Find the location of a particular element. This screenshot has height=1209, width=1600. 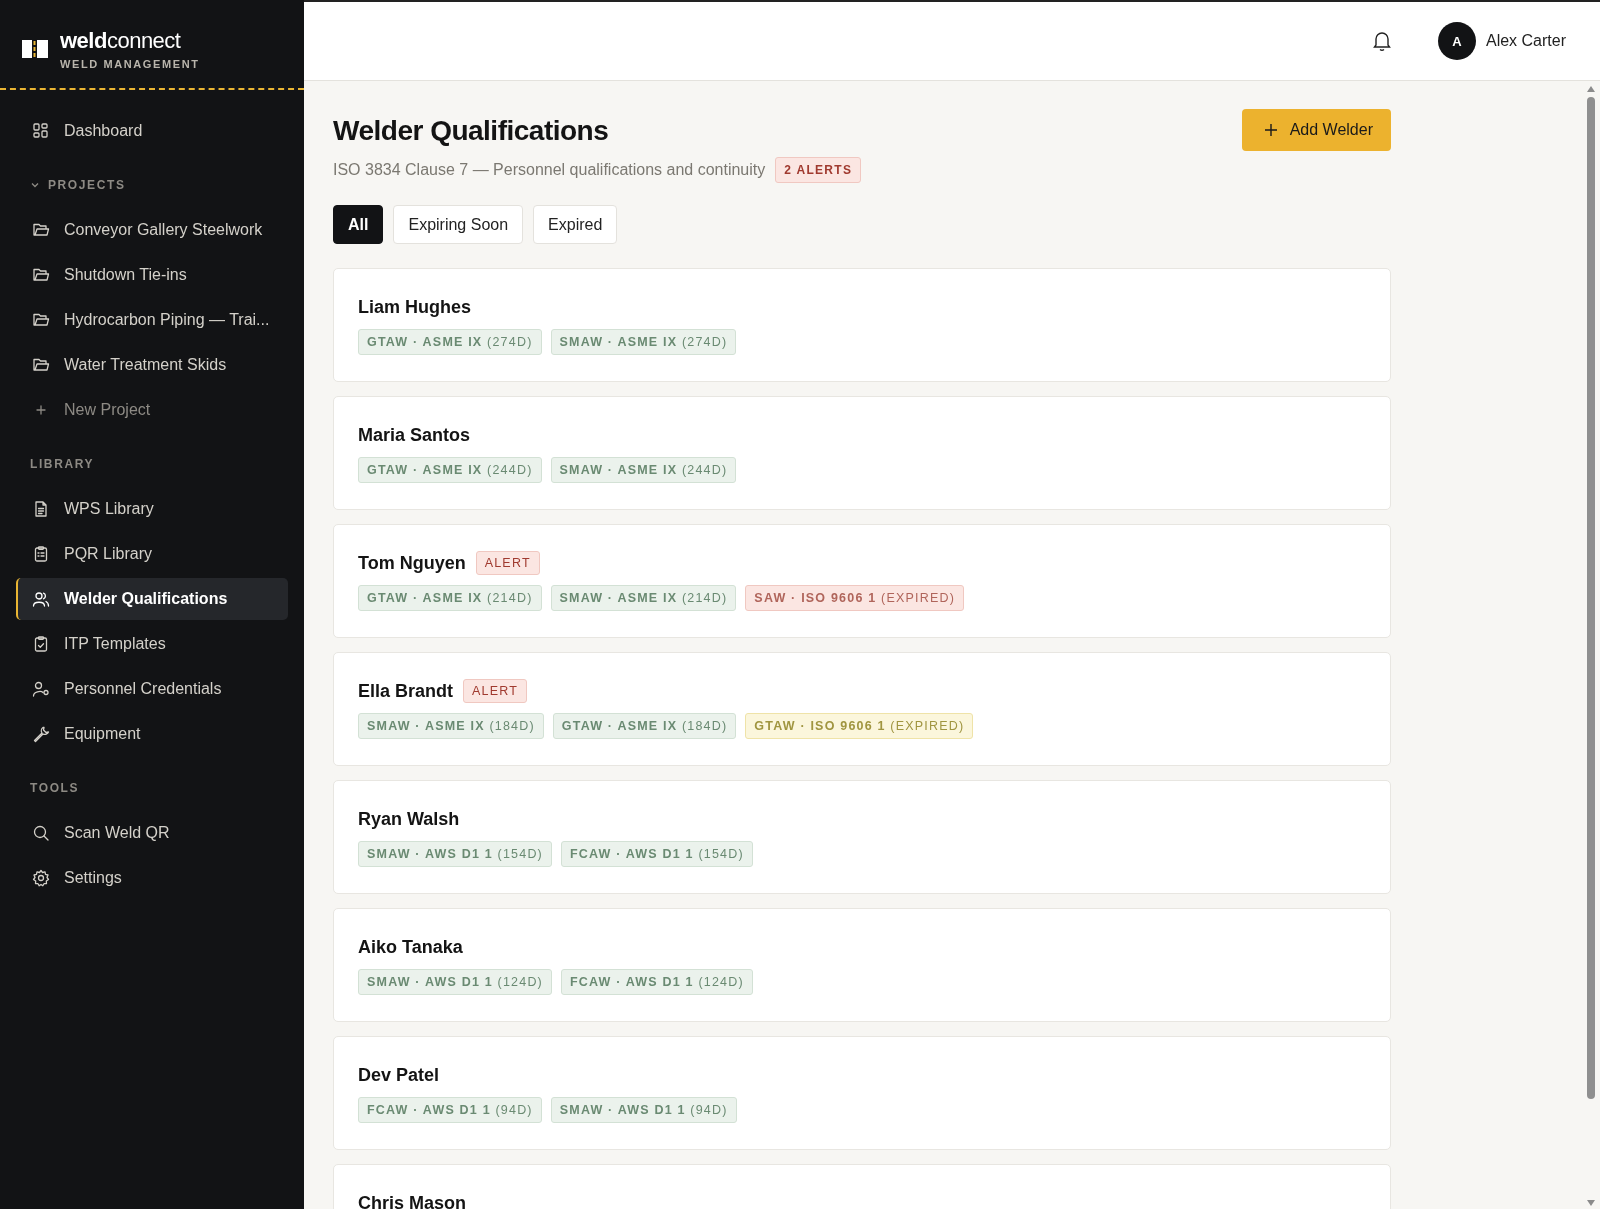

filter-tab: Expired is located at coordinates (575, 224).